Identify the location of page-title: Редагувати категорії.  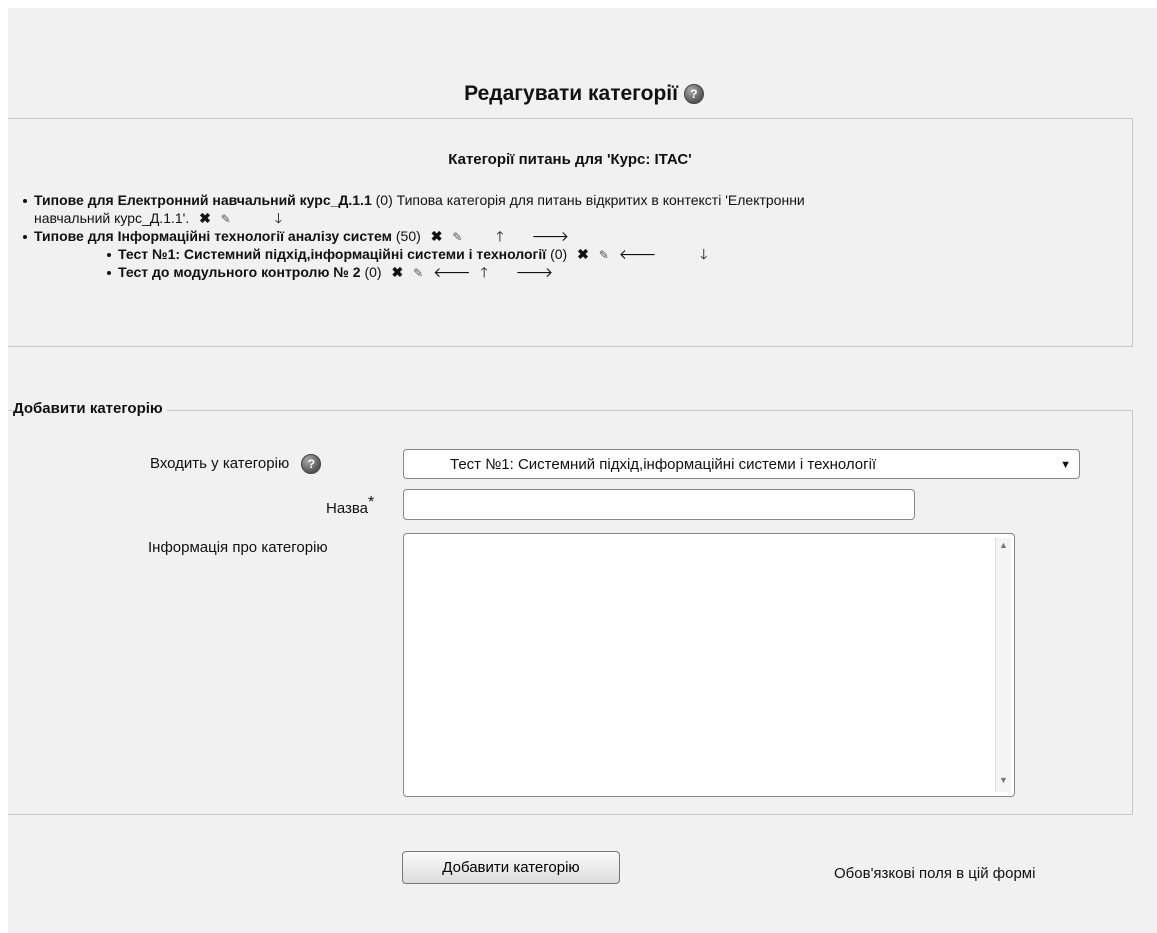
(571, 93).